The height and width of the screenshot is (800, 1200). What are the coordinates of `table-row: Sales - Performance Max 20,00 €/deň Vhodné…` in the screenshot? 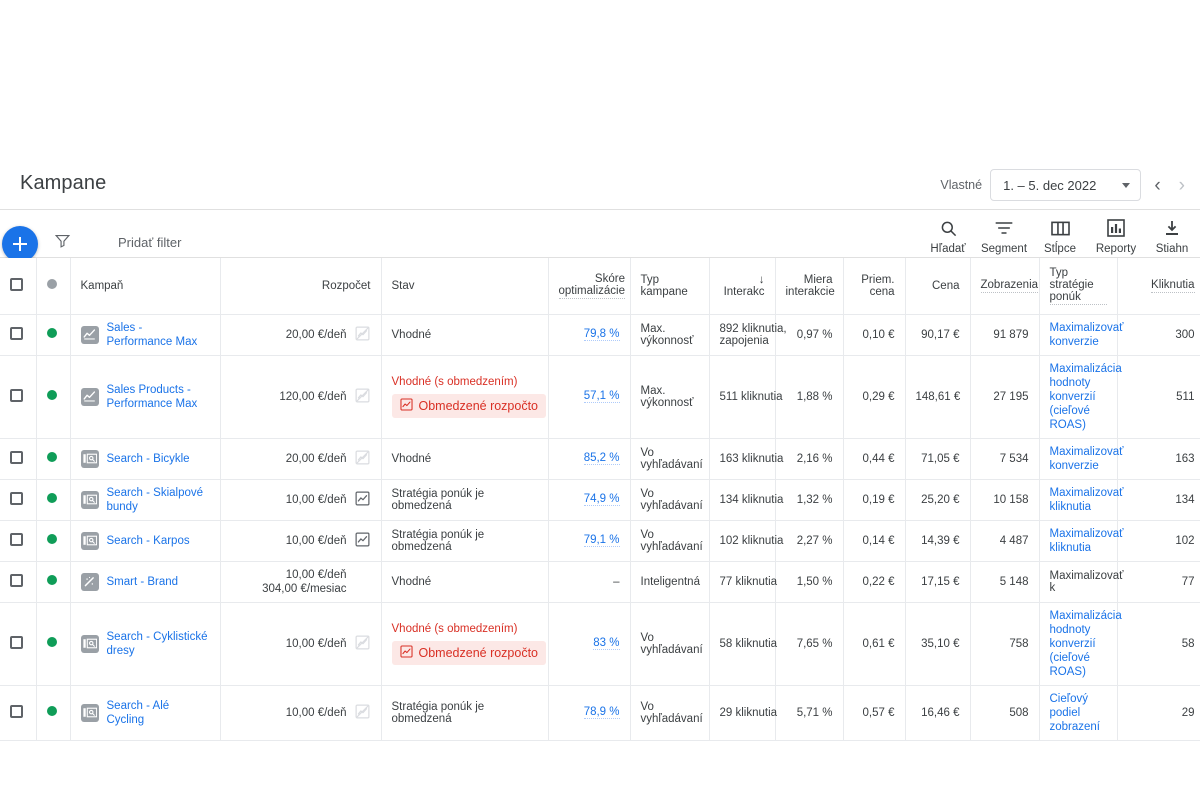 It's located at (600, 335).